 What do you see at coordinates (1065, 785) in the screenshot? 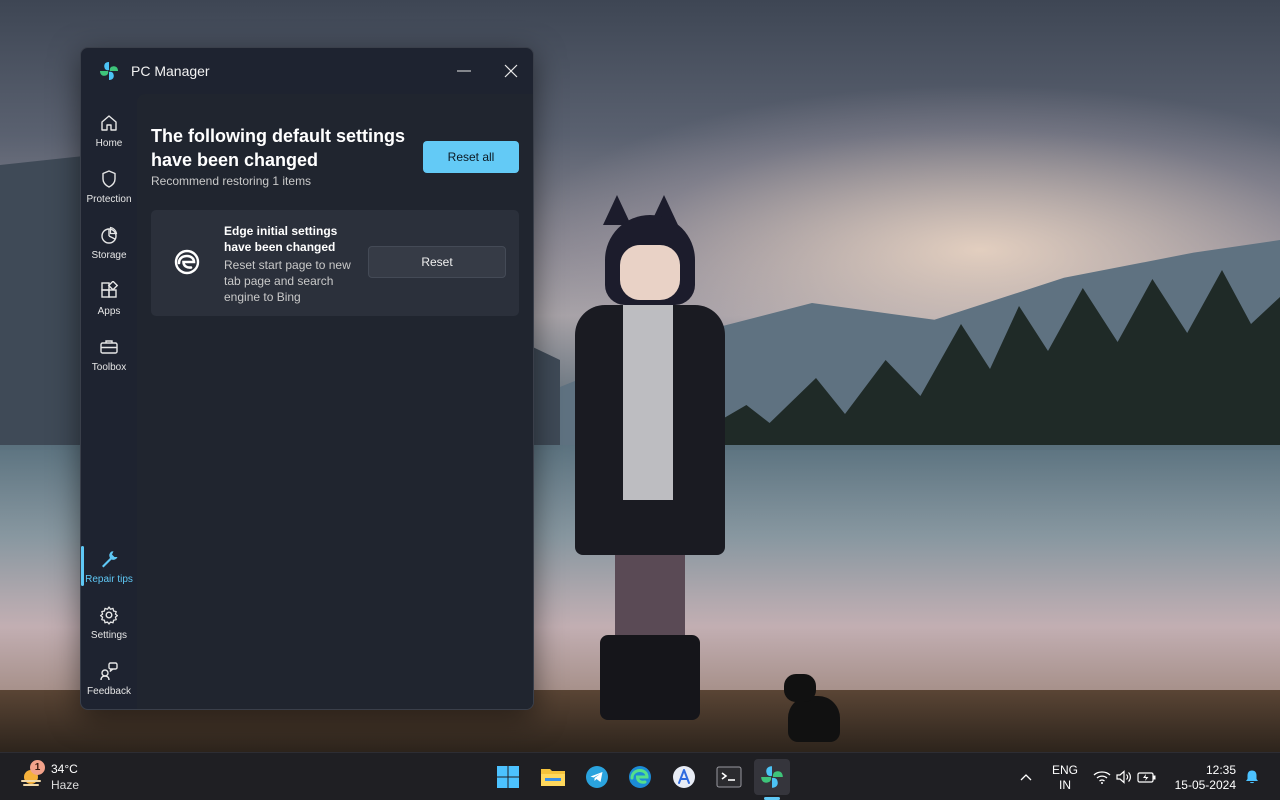
I see `language-region: IN` at bounding box center [1065, 785].